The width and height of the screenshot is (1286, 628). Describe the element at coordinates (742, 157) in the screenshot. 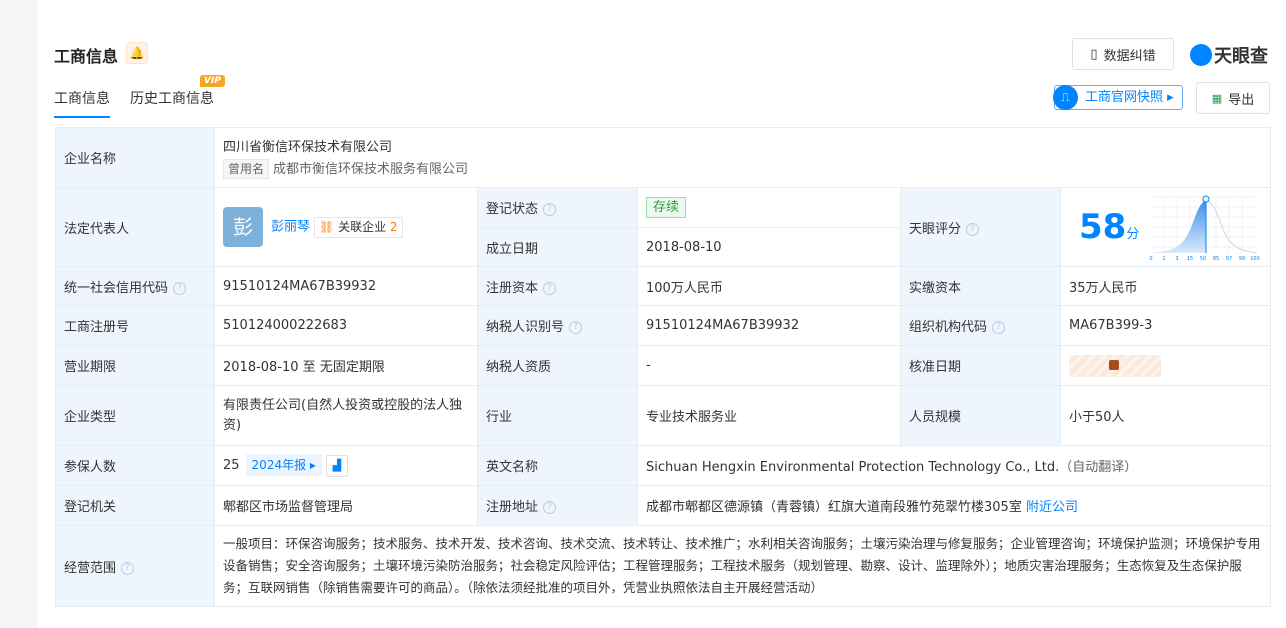

I see `company-name-cell: 四川省衡信环保技术有限公司 曾用名 成都市衡信环保技术服务有限公司` at that location.